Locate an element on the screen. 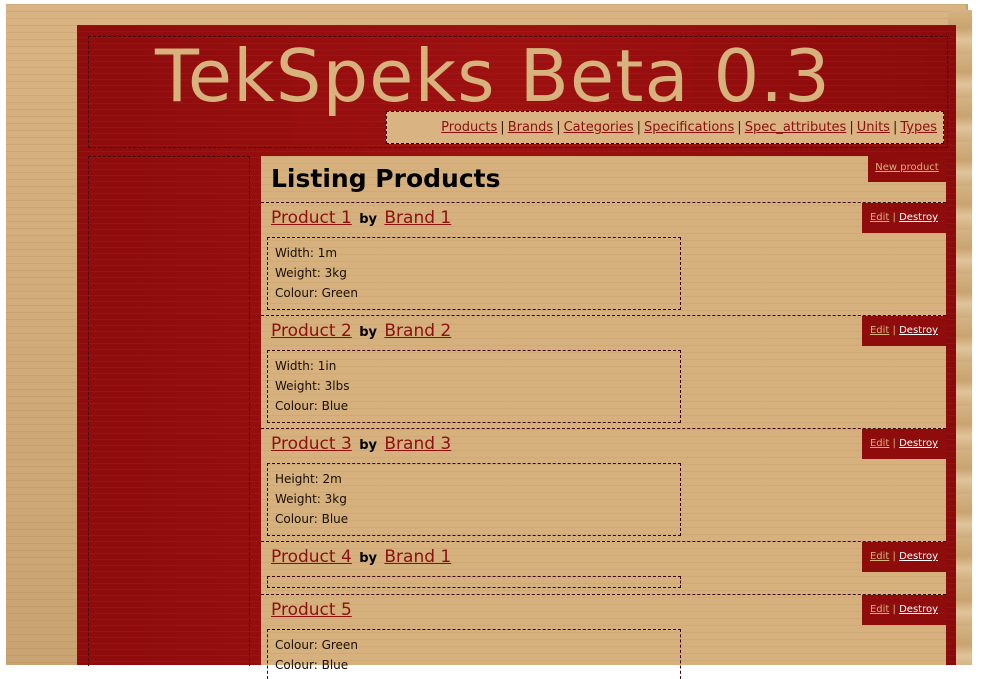  spec-list: Width: 1m Weight: 3kg Colour: Green is located at coordinates (474, 273).